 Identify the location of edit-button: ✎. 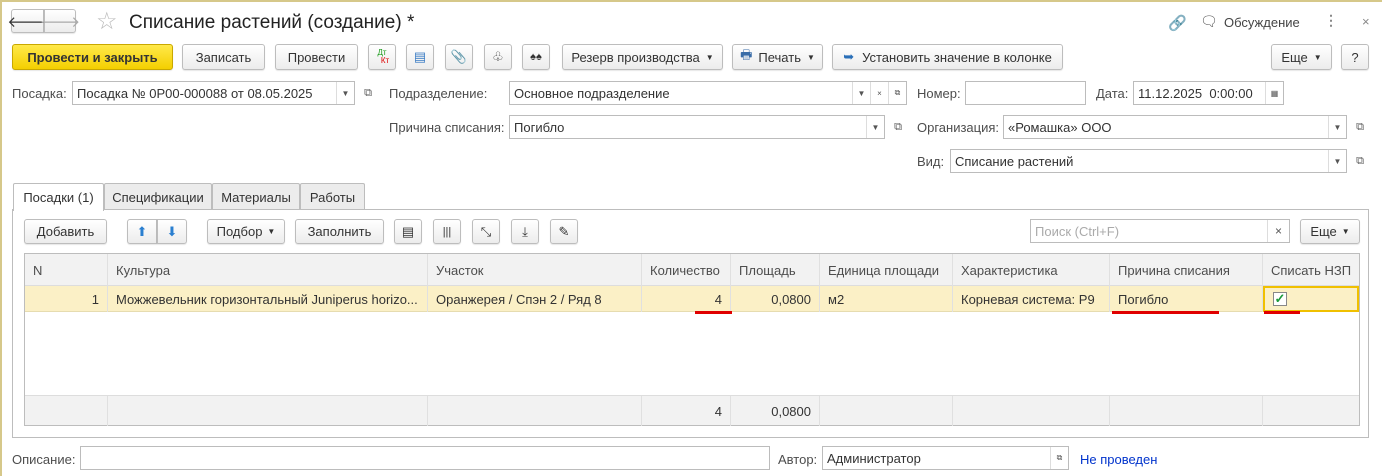
(564, 231).